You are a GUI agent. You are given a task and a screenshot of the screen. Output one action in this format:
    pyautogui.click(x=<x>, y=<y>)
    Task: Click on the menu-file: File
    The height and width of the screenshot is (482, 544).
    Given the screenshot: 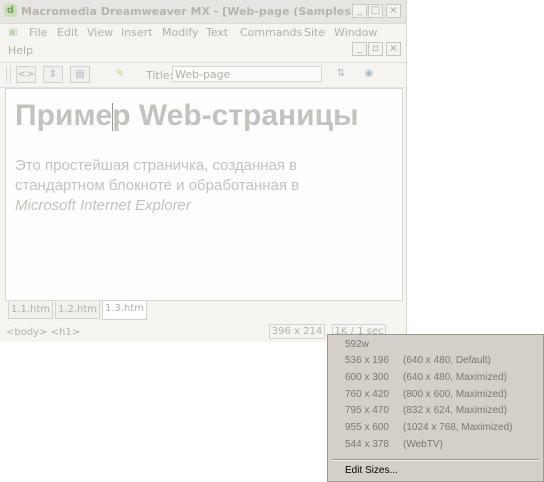 What is the action you would take?
    pyautogui.click(x=38, y=32)
    